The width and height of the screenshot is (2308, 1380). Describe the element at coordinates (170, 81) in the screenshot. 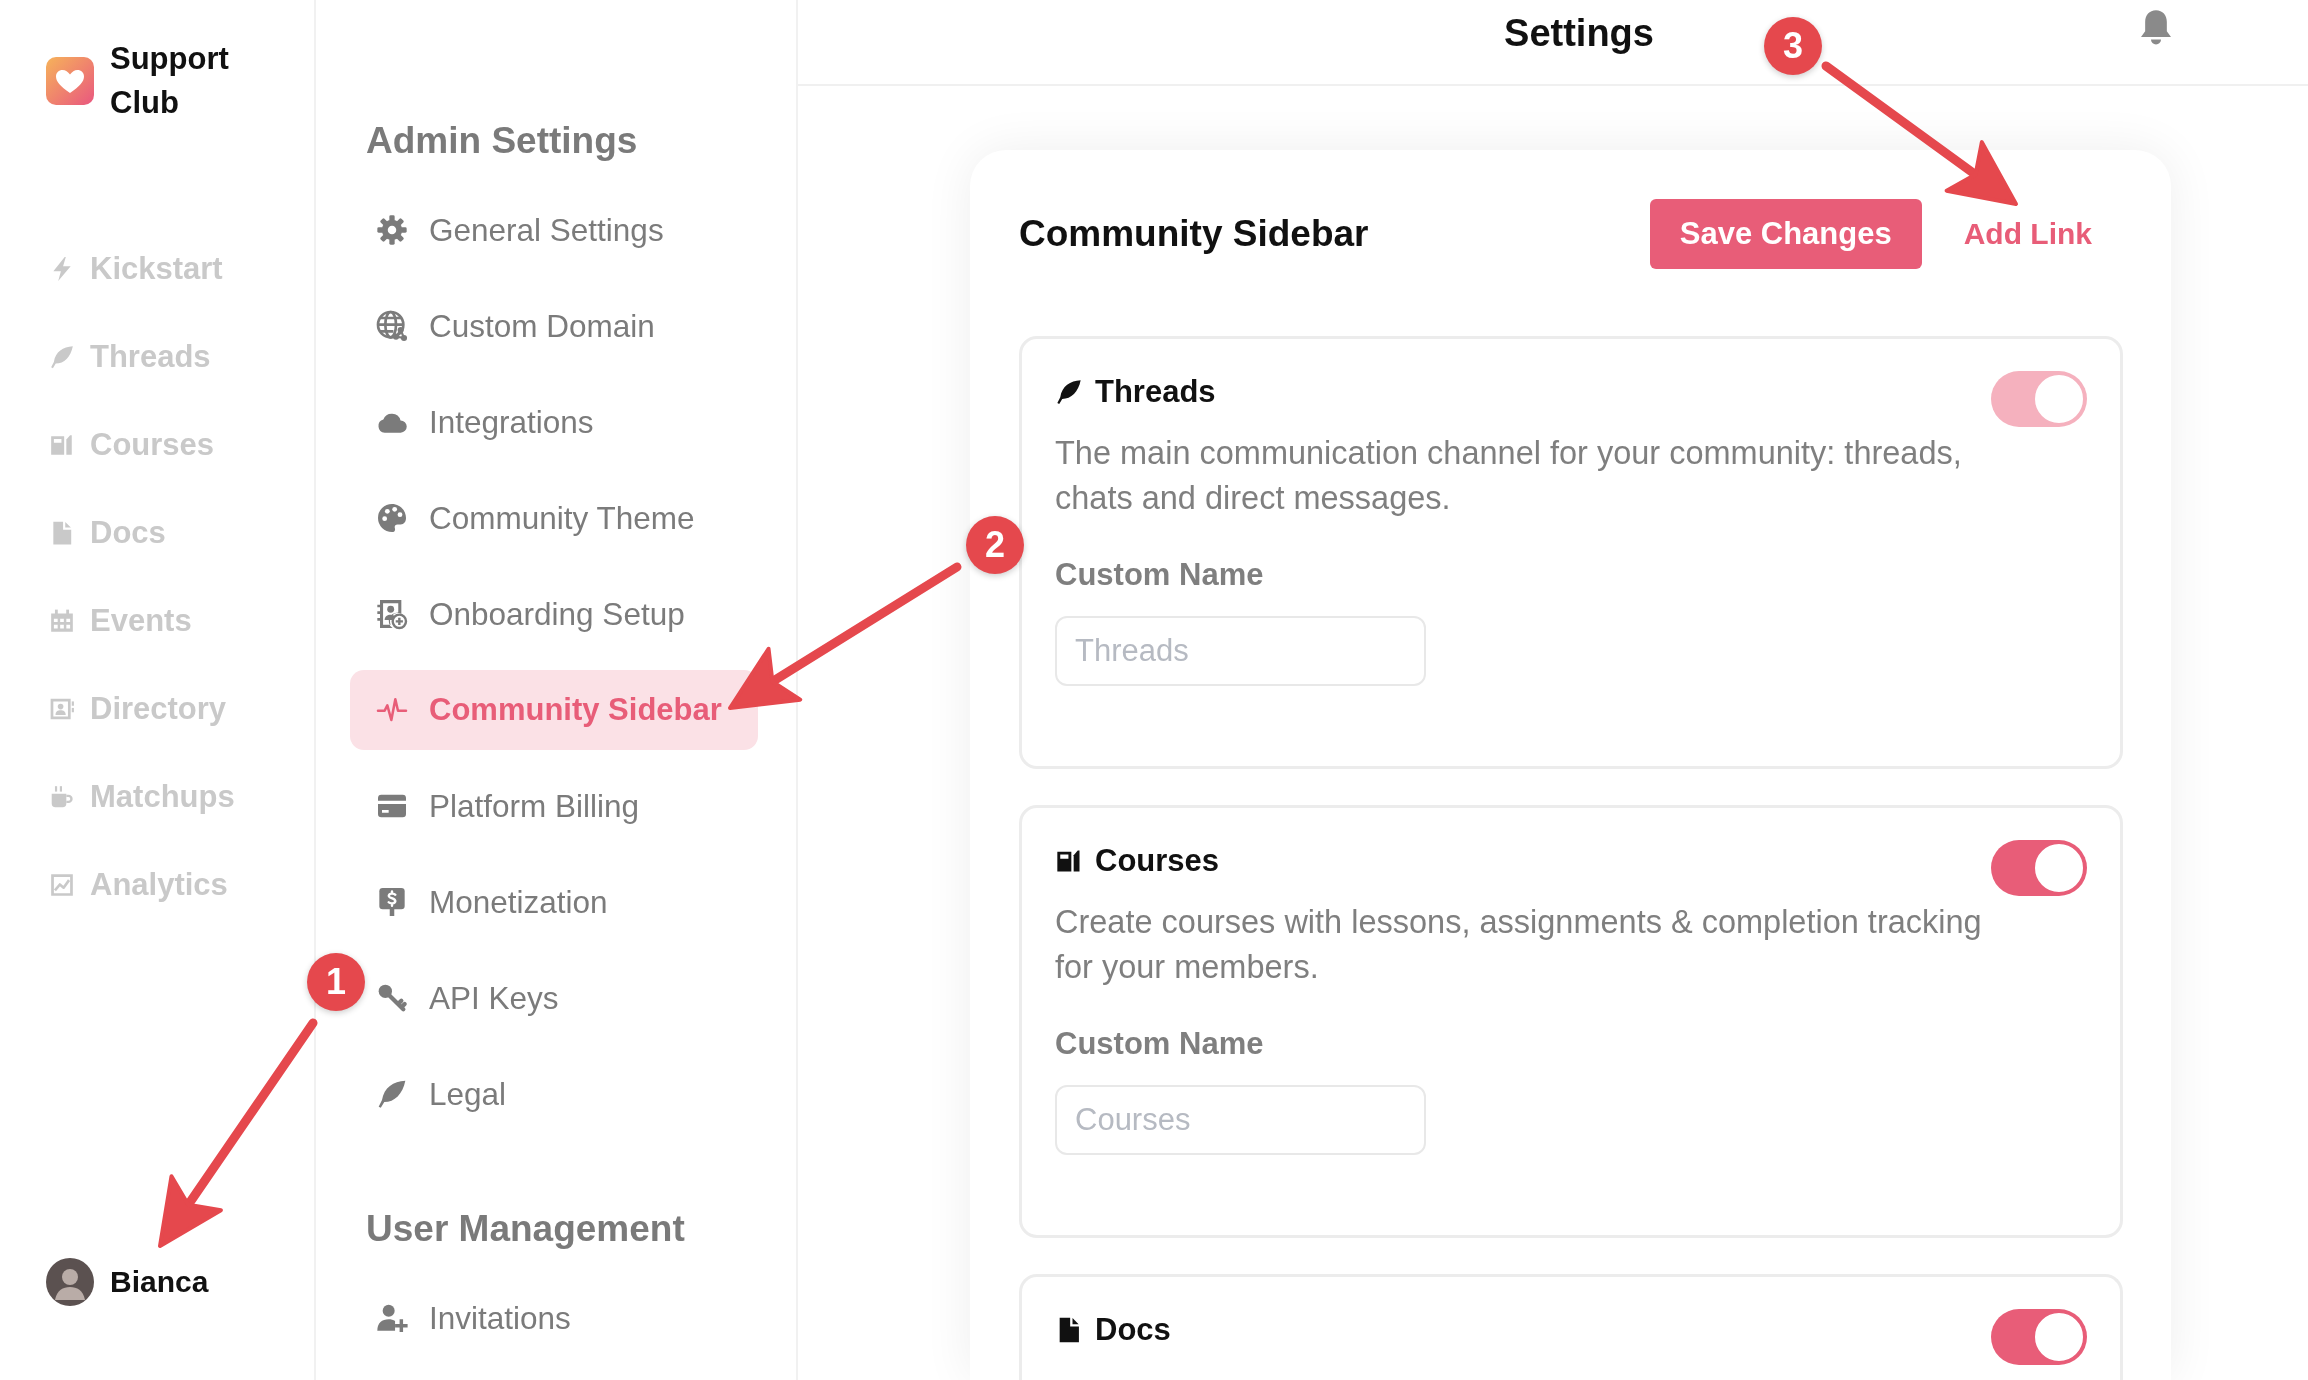

I see `brand-name: Support Club` at that location.